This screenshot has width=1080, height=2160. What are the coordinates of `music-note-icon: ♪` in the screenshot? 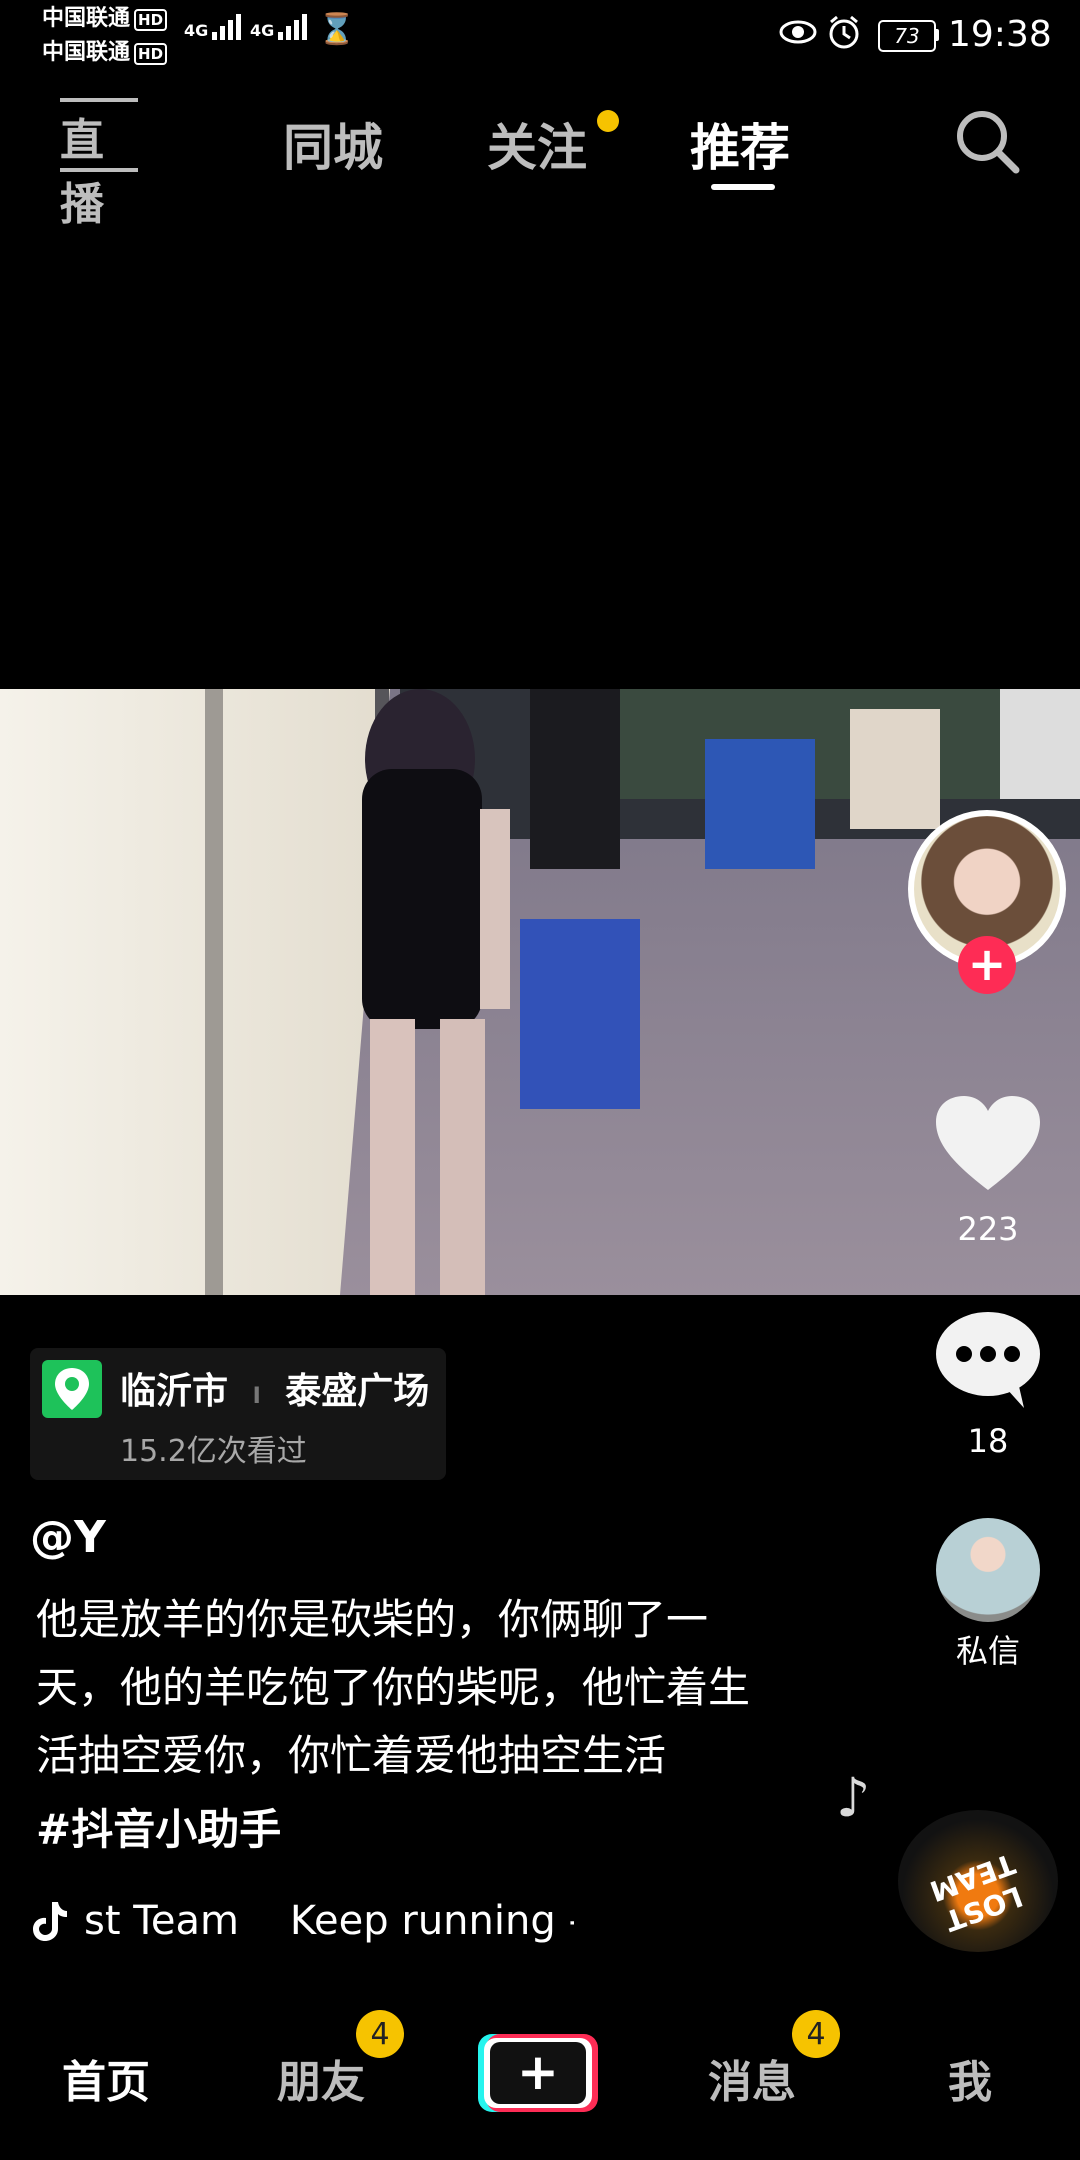 It's located at (853, 1797).